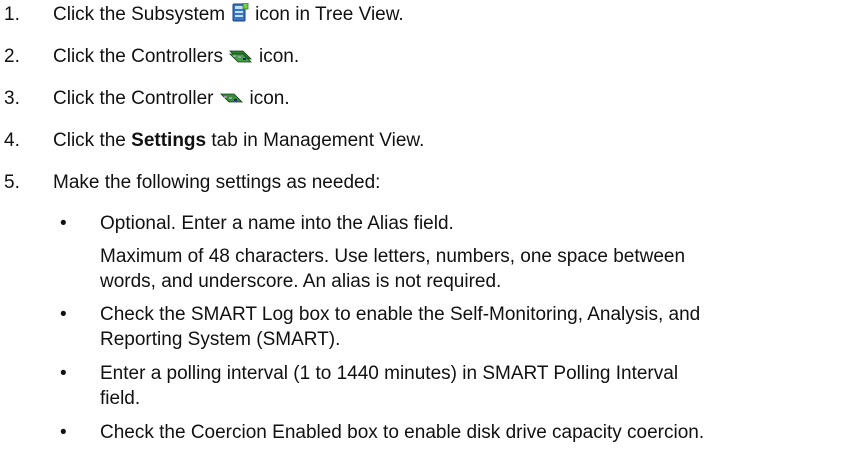 This screenshot has width=861, height=466. Describe the element at coordinates (12, 98) in the screenshot. I see `step-number: 3.` at that location.